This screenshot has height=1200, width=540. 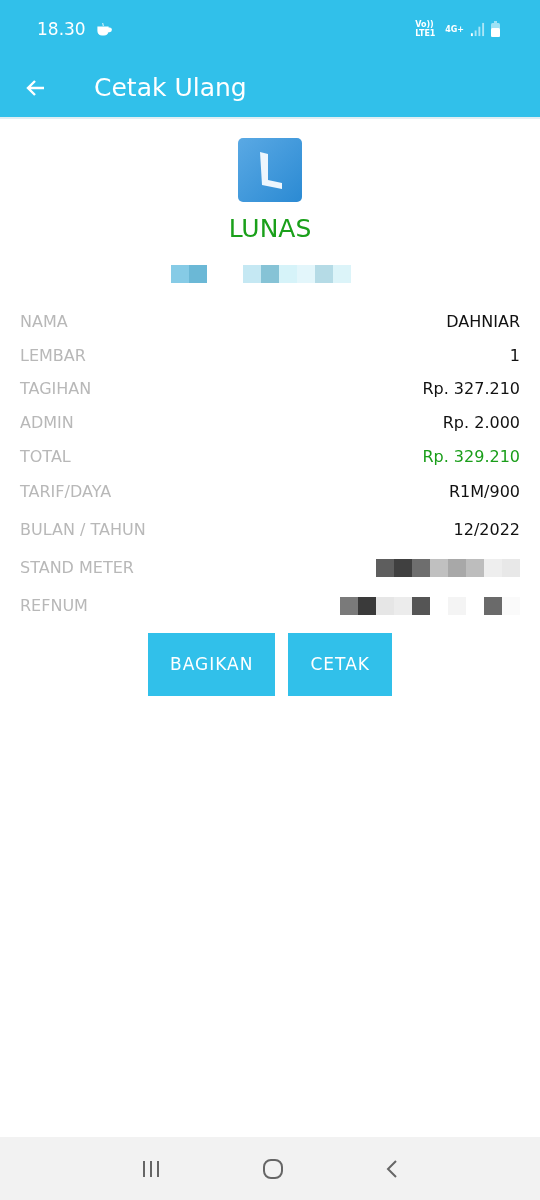 I want to click on action-button: CETAK, so click(x=340, y=664).